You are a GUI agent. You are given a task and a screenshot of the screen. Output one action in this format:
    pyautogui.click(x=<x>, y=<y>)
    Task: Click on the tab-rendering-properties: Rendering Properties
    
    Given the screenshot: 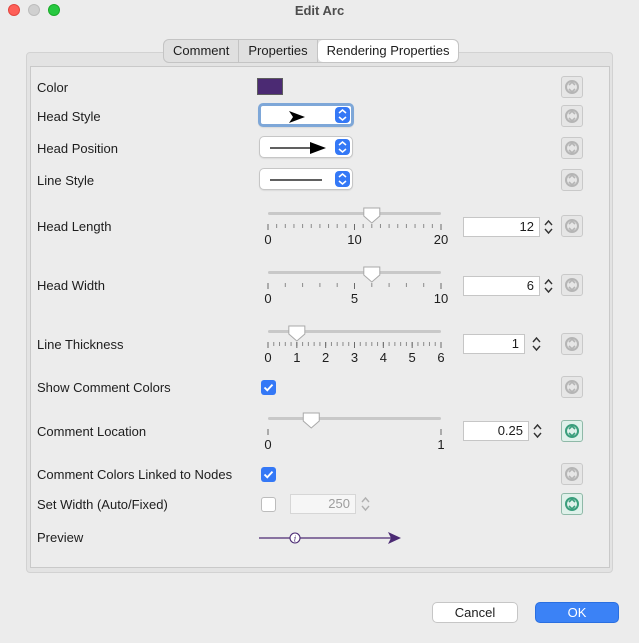 What is the action you would take?
    pyautogui.click(x=388, y=51)
    